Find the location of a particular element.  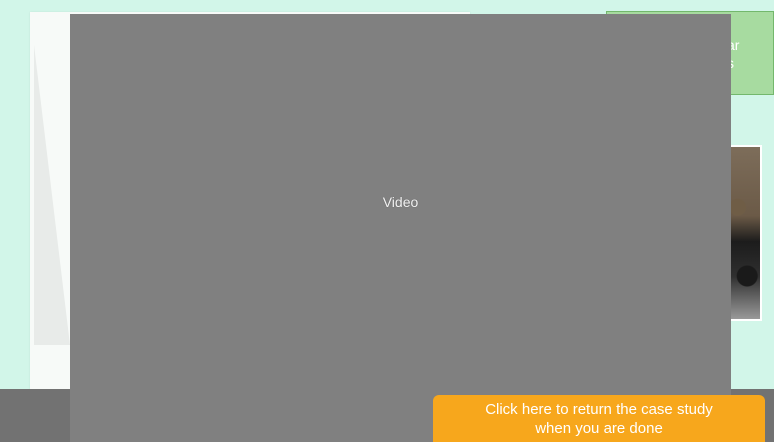

return-button-line-1: Click here to return the case study is located at coordinates (599, 409).